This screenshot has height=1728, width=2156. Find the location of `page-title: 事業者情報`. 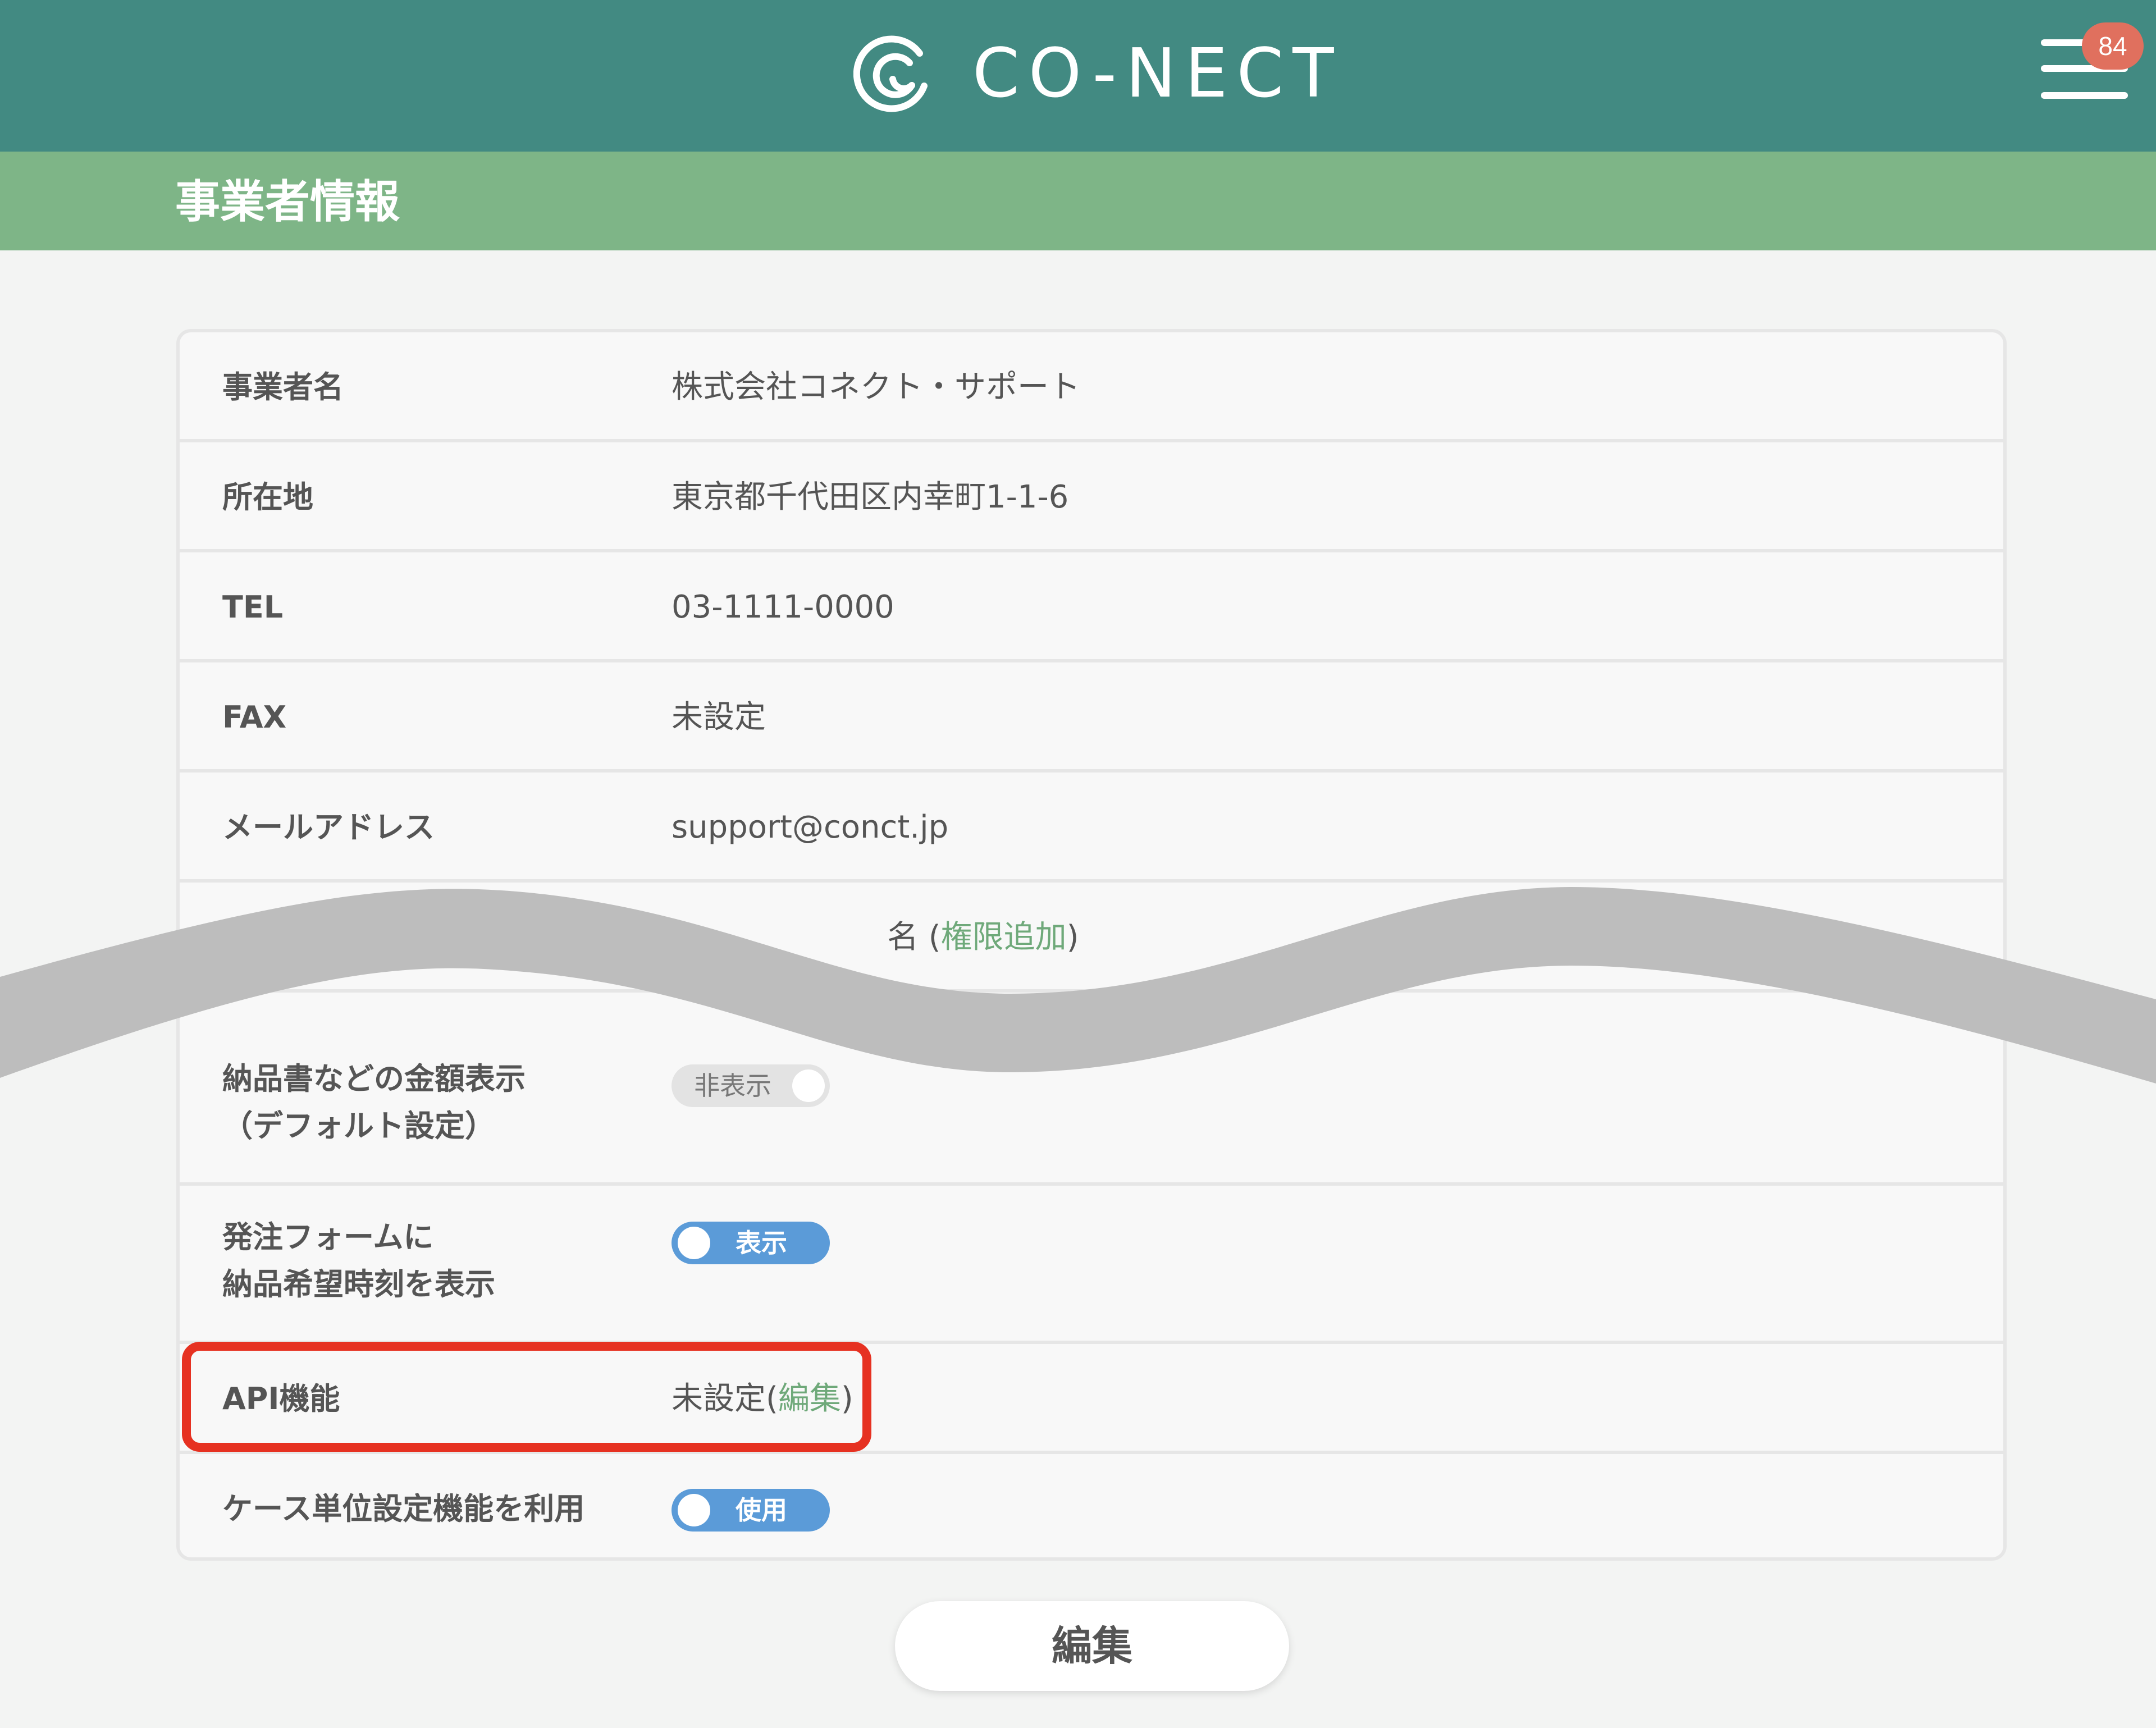

page-title: 事業者情報 is located at coordinates (287, 202).